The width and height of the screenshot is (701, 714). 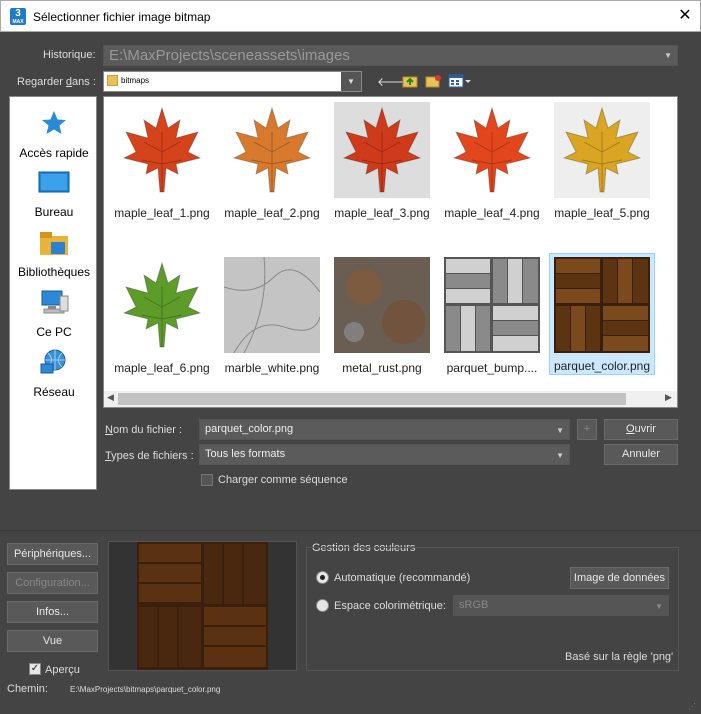 I want to click on data-image-button: Image de données, so click(x=619, y=578).